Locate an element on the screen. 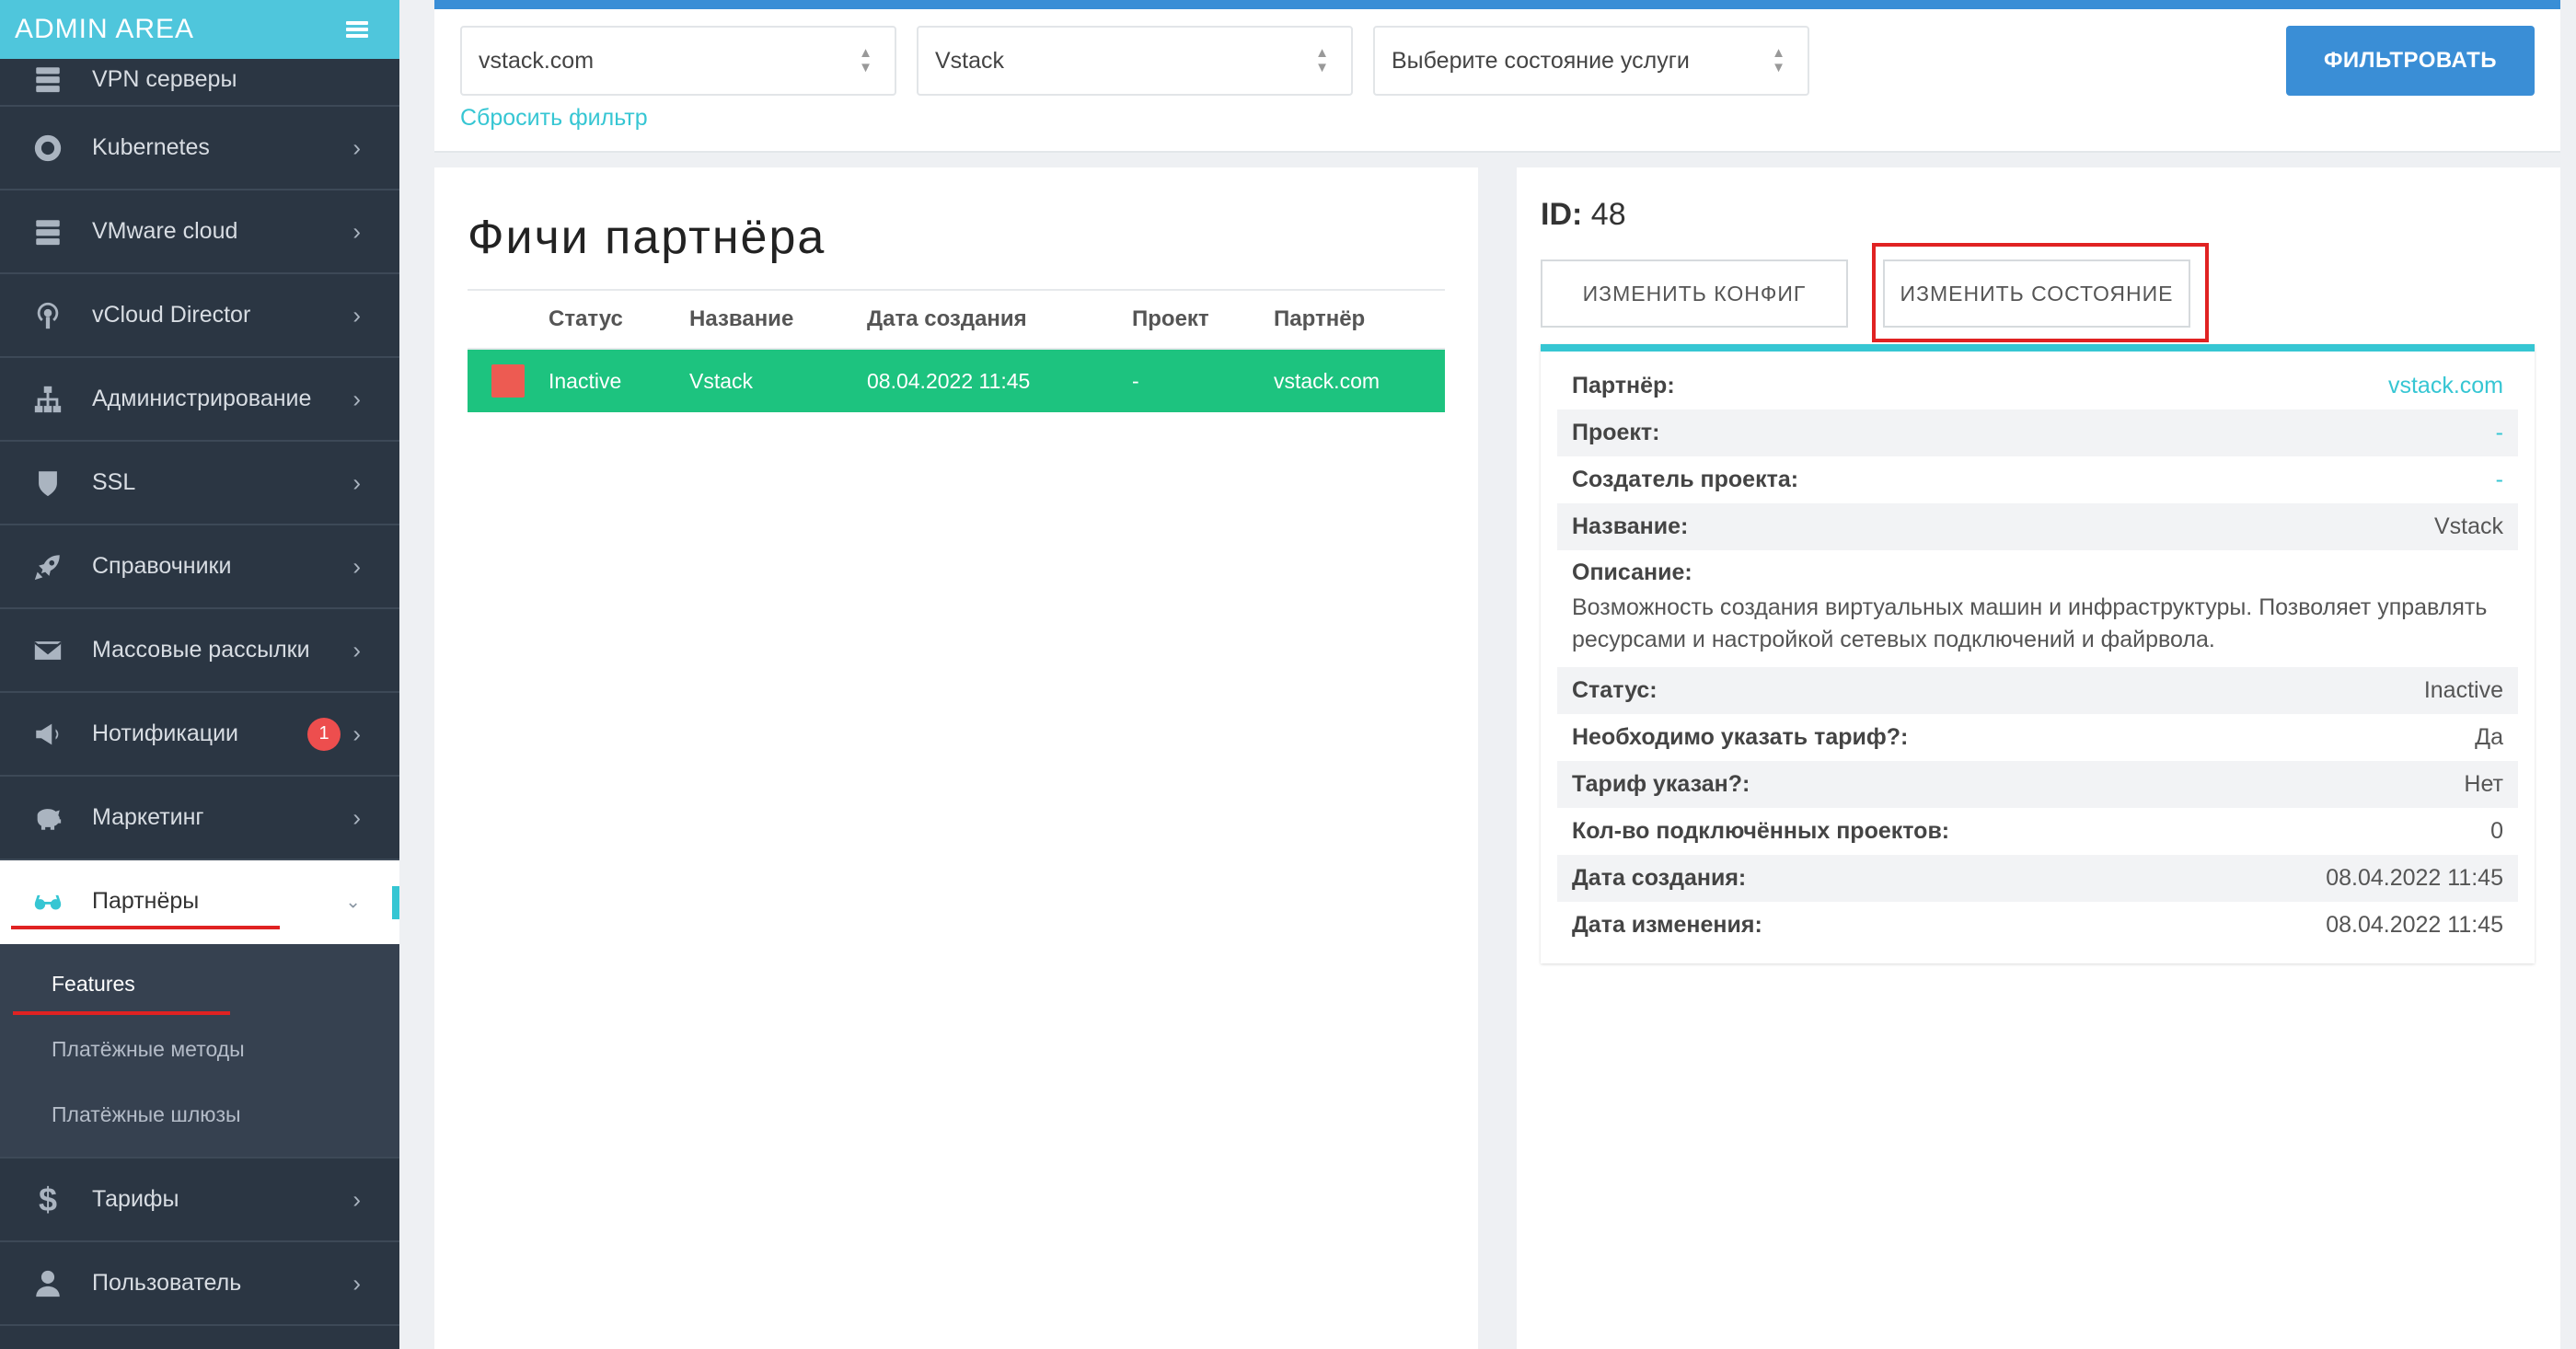  state-select: Выберите состояние услуги ▲ ▼ is located at coordinates (1591, 61).